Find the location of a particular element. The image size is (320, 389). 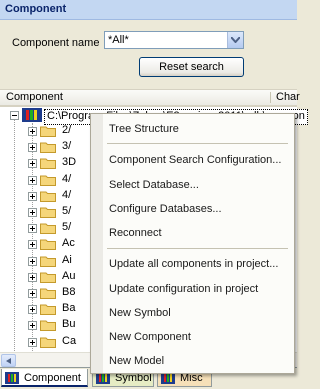

tree-folder-label: 2/ is located at coordinates (67, 130).